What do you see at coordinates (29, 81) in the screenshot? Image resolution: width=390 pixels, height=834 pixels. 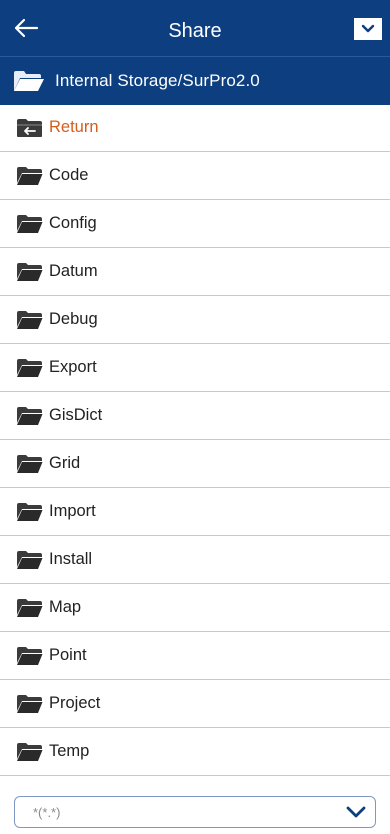 I see `folder-open-icon` at bounding box center [29, 81].